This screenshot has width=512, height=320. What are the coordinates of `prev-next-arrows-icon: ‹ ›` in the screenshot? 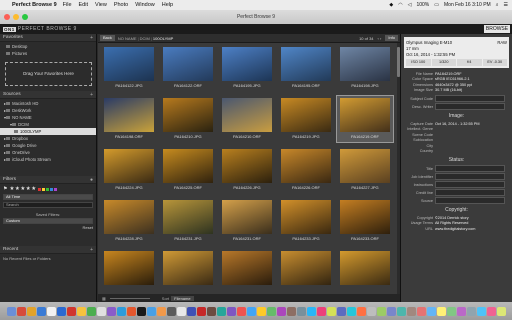 It's located at (380, 38).